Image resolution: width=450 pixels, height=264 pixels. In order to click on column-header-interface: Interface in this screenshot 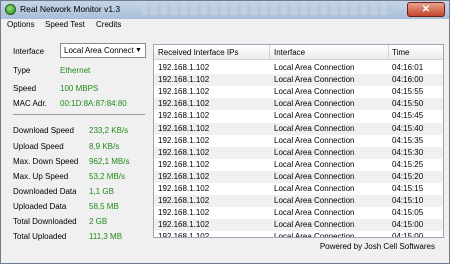, I will do `click(289, 52)`.